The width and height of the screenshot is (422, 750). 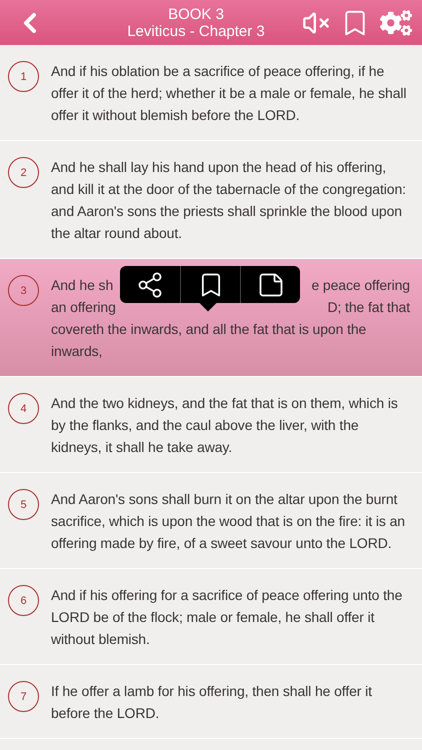 I want to click on book-title: BOOK 3, so click(x=196, y=14).